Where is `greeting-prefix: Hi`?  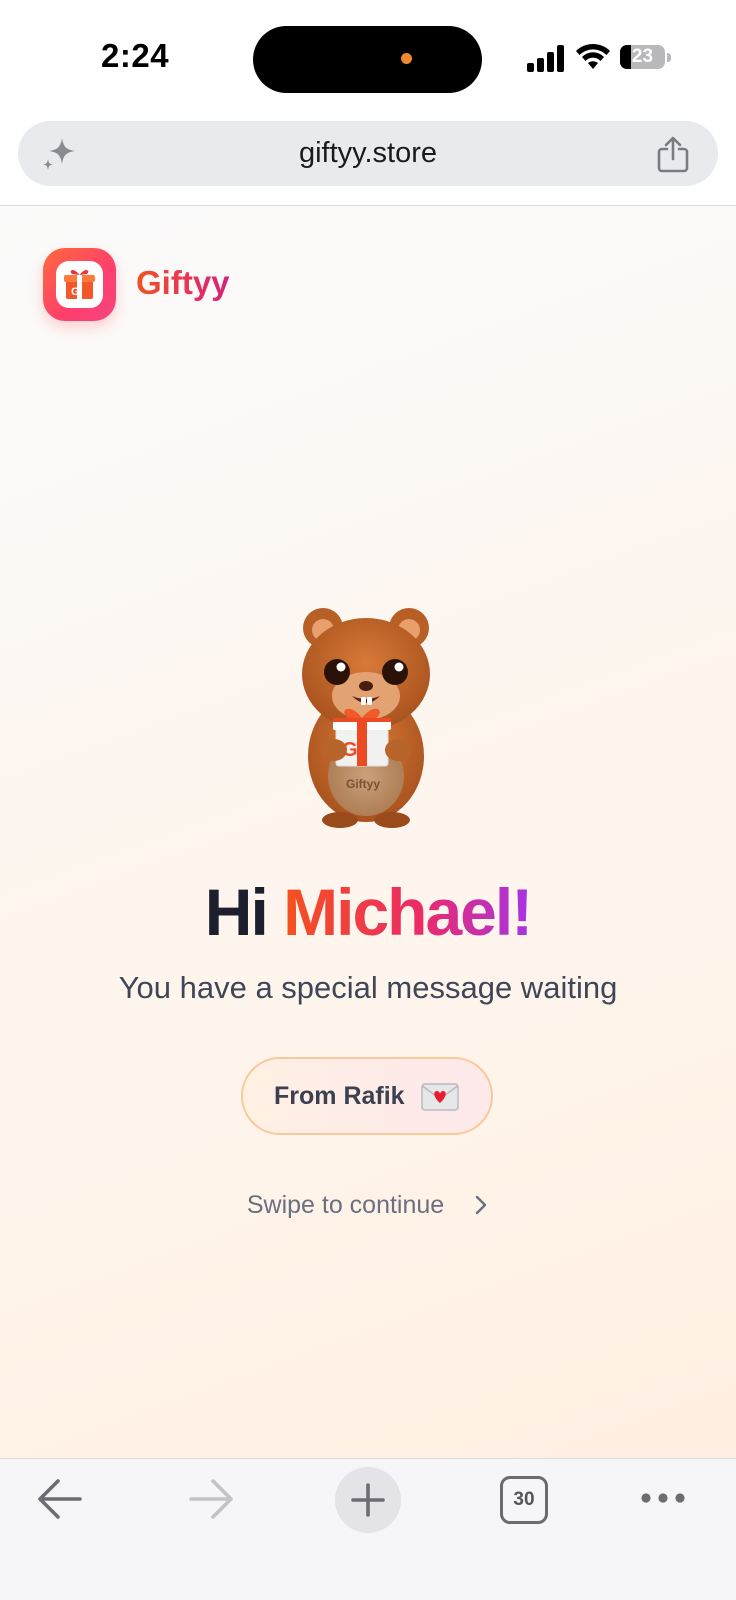
greeting-prefix: Hi is located at coordinates (236, 912).